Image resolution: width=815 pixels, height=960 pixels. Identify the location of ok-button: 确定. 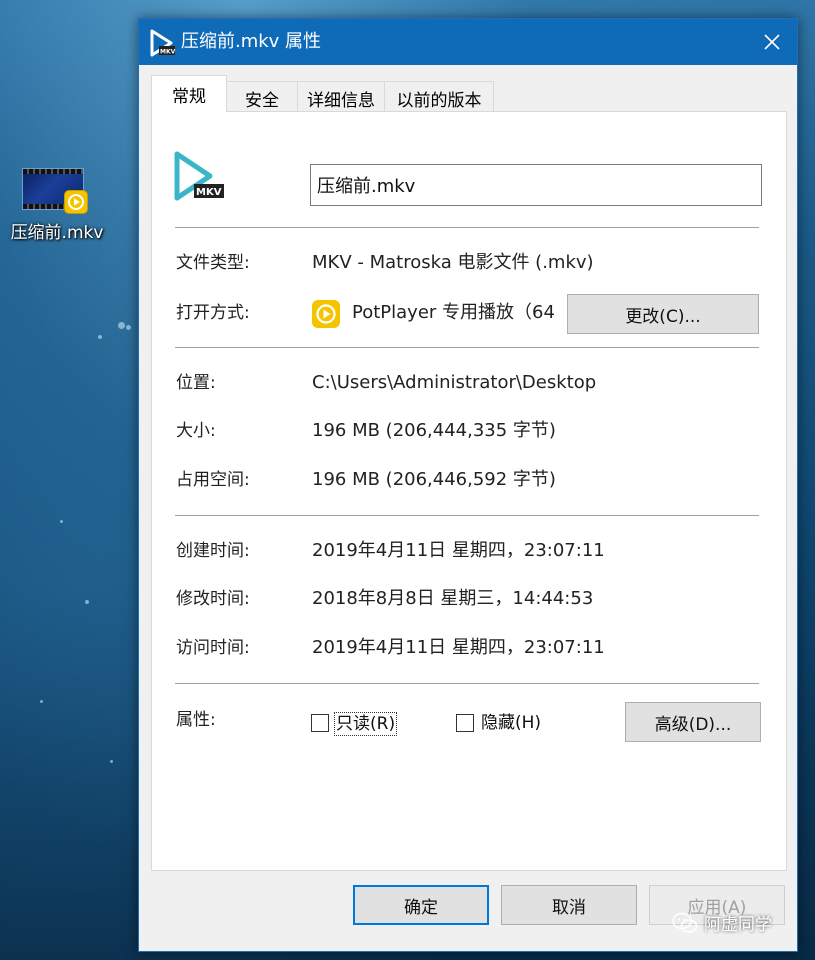
(421, 905).